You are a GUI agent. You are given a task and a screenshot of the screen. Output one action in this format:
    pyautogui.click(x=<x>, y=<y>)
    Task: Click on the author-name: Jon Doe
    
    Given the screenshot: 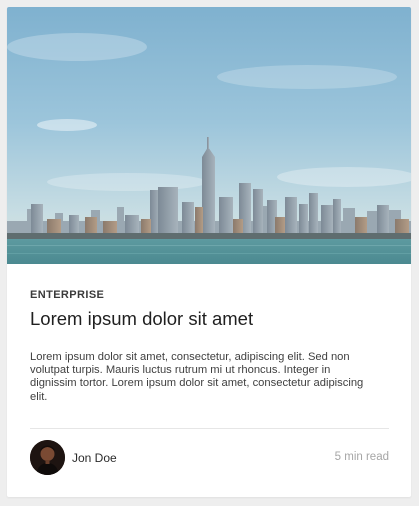 What is the action you would take?
    pyautogui.click(x=94, y=458)
    